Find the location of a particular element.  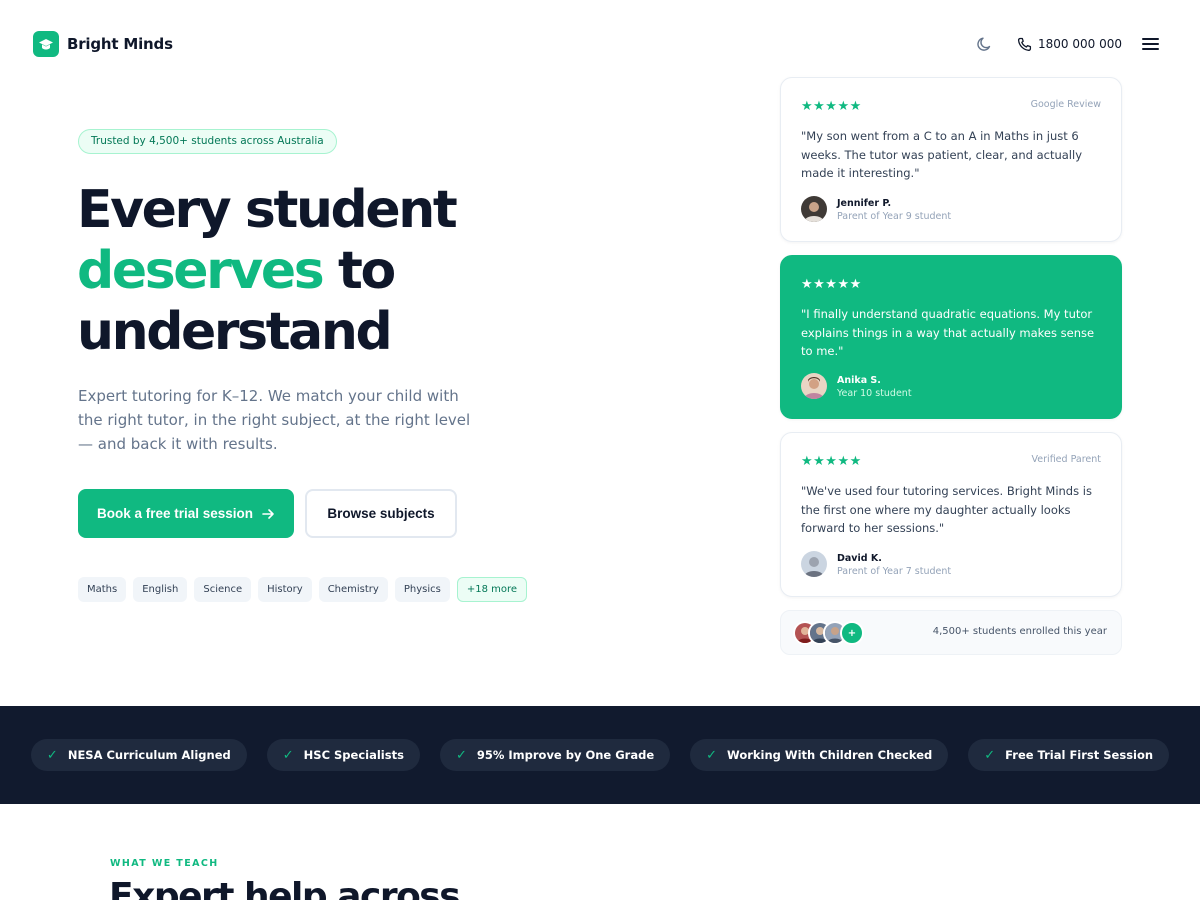

review-source: Google Review is located at coordinates (1065, 104).